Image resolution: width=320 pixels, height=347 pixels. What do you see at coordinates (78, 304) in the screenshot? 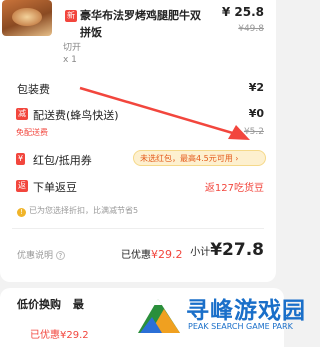
I see `upsell-title-more: 最` at bounding box center [78, 304].